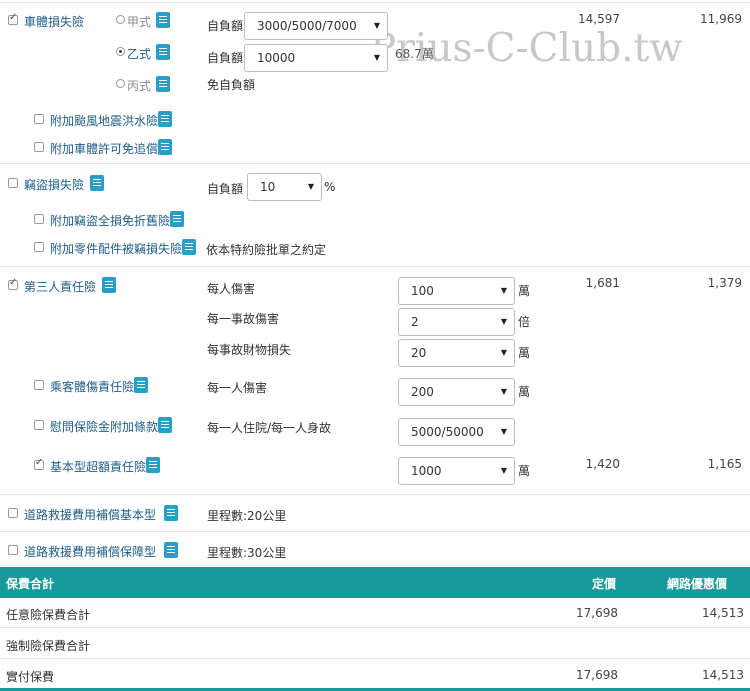 The height and width of the screenshot is (691, 750). I want to click on property-damage-unit: 萬, so click(524, 353).